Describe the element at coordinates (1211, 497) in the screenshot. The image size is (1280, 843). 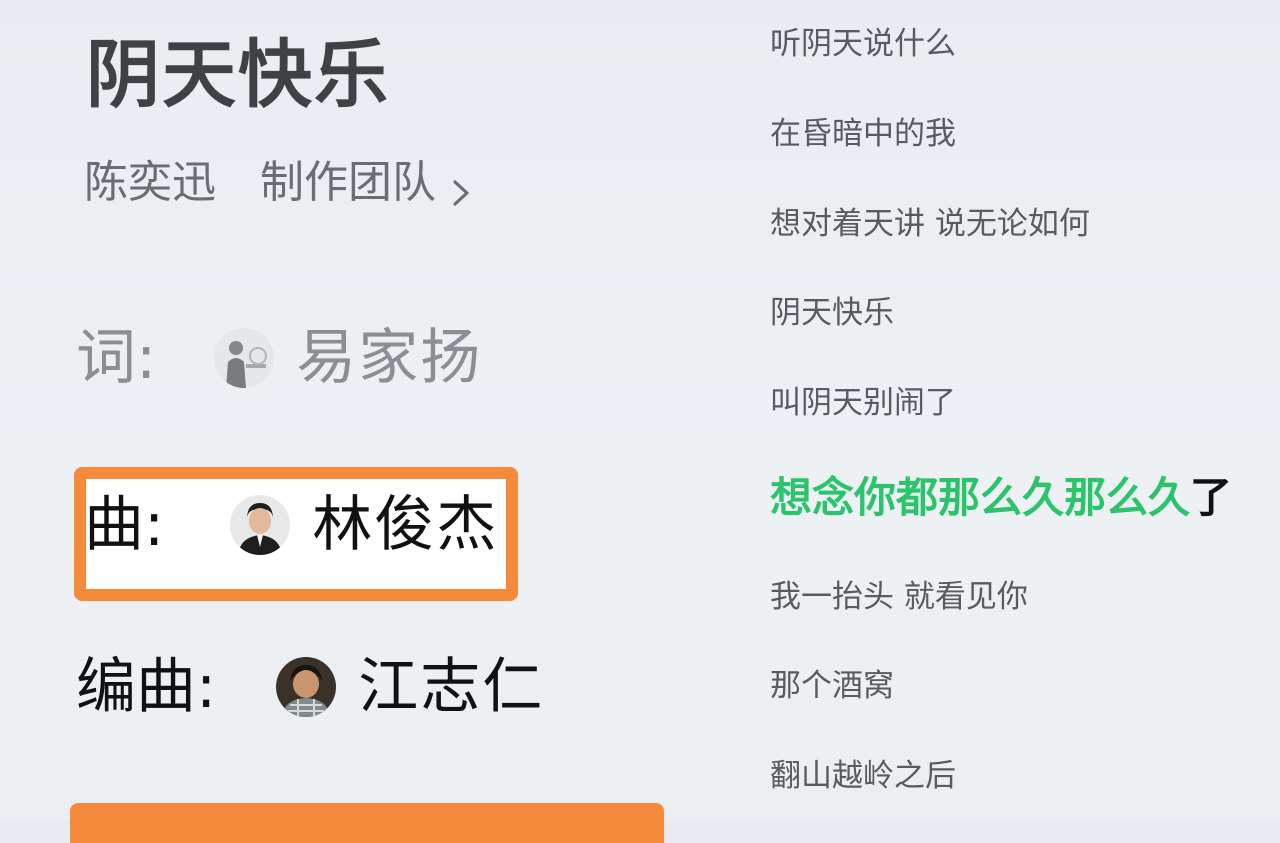
I see `current-lyric-unsung: 了` at that location.